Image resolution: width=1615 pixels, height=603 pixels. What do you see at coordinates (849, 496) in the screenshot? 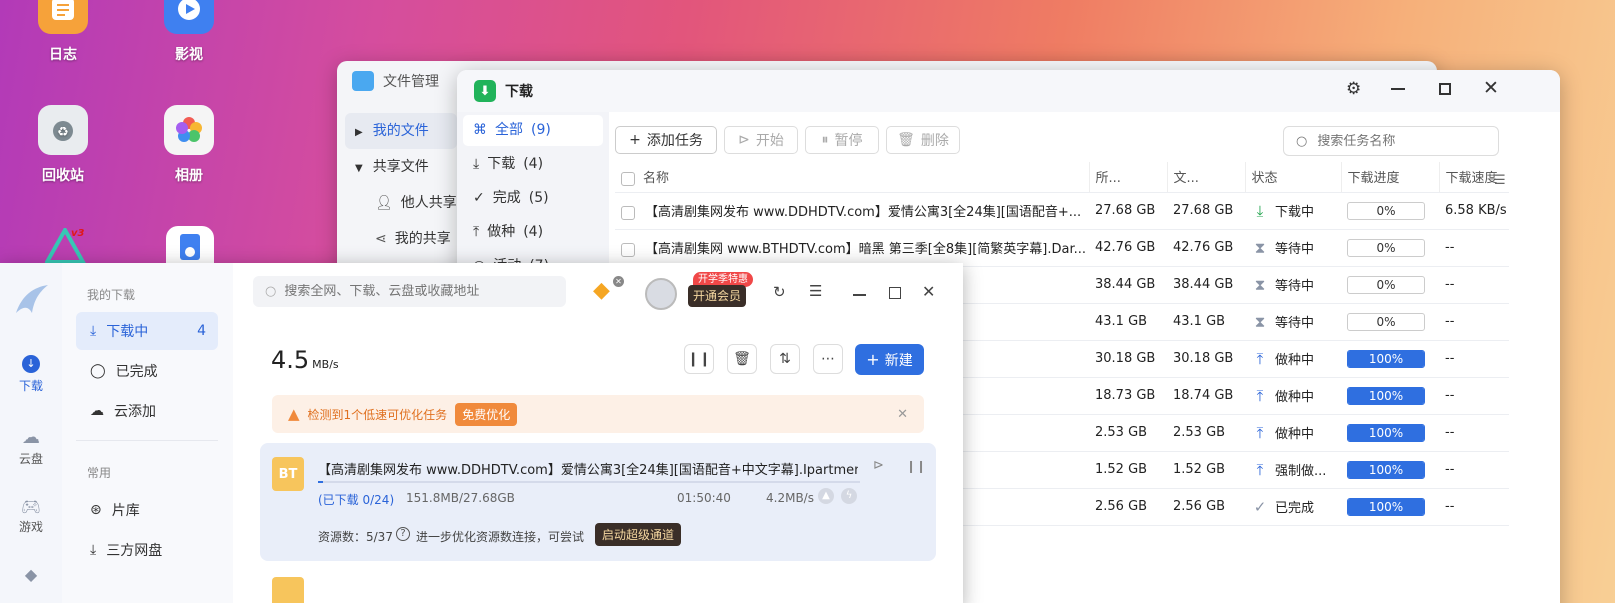
I see `lightning-icon: ϟ` at bounding box center [849, 496].